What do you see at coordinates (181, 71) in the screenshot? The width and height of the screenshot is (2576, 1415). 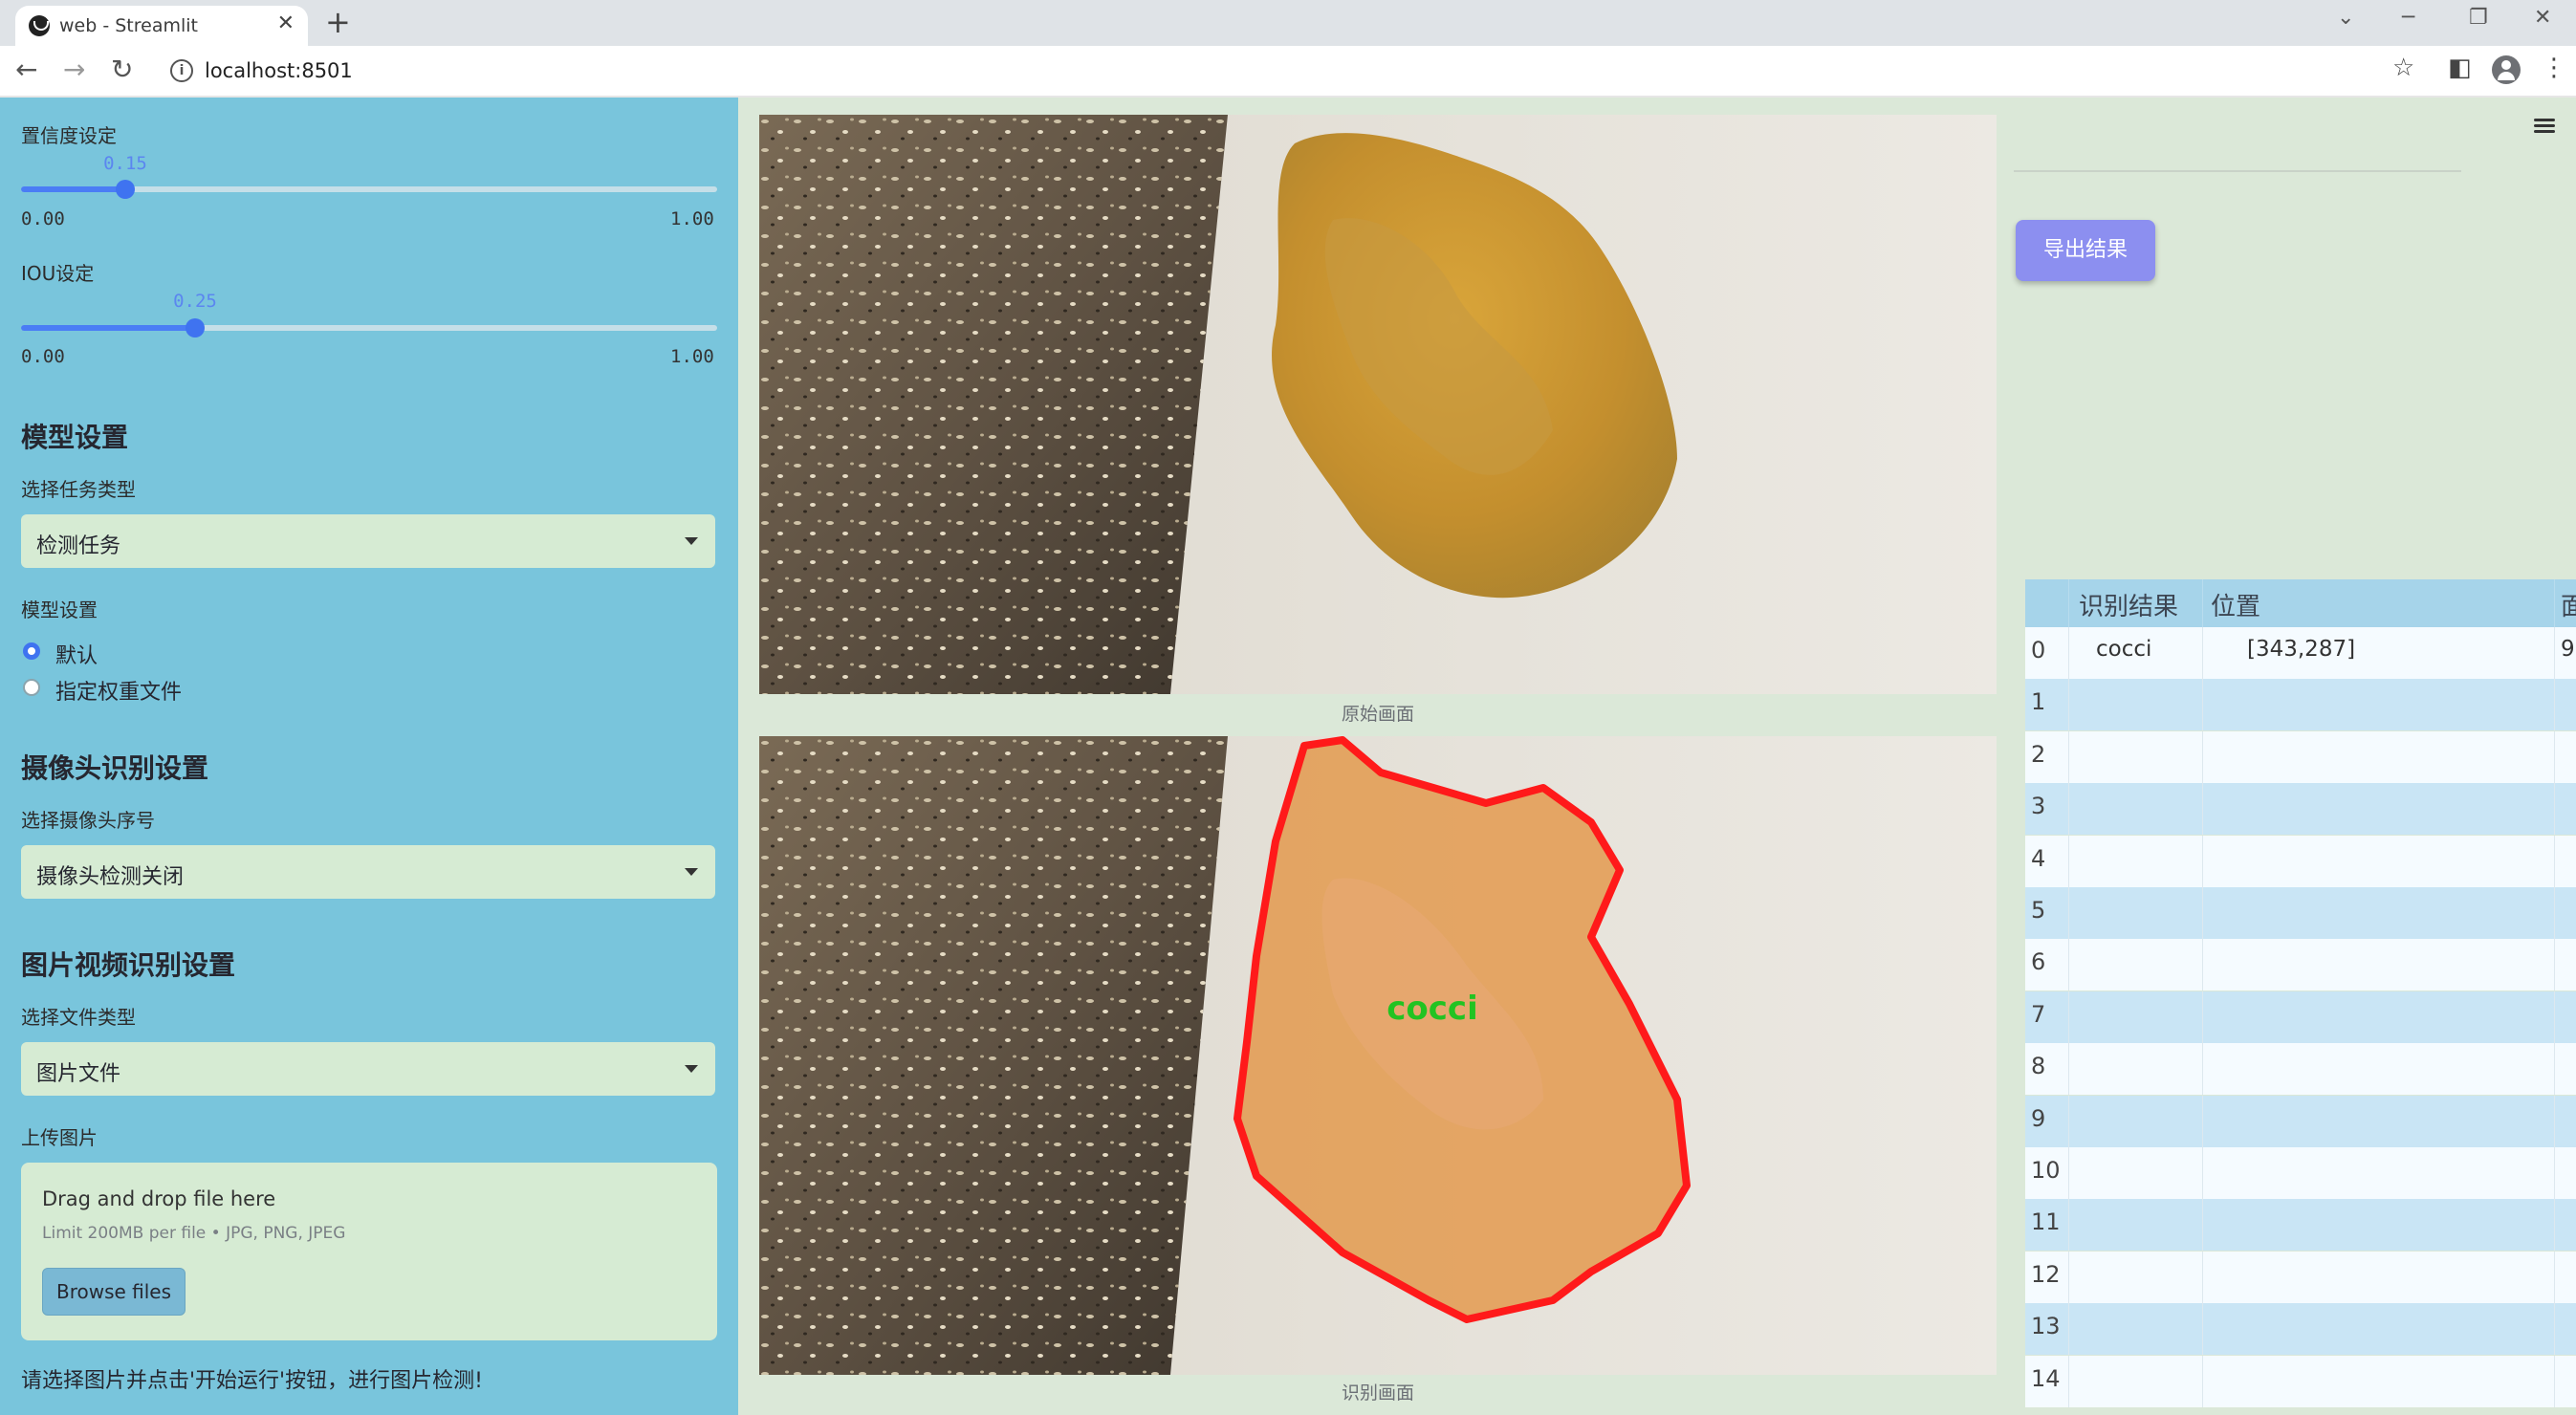 I see `site-info-icon: i` at bounding box center [181, 71].